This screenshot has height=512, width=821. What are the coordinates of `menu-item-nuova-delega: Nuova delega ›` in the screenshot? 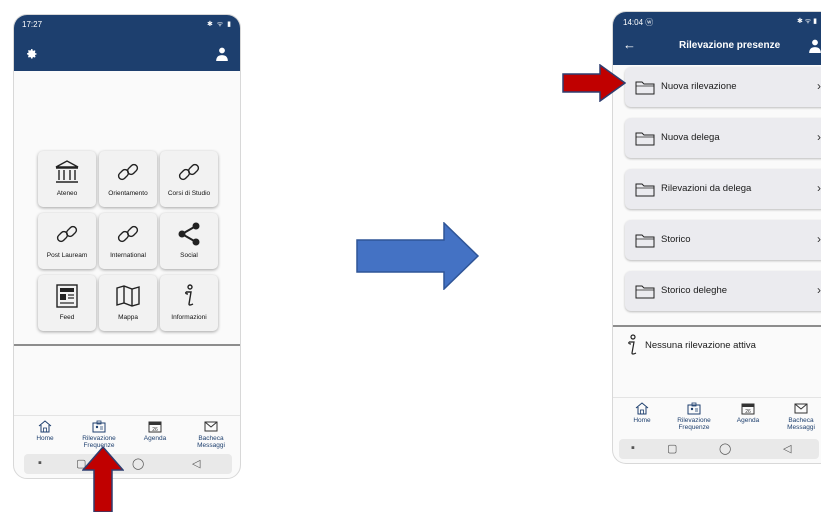 It's located at (723, 138).